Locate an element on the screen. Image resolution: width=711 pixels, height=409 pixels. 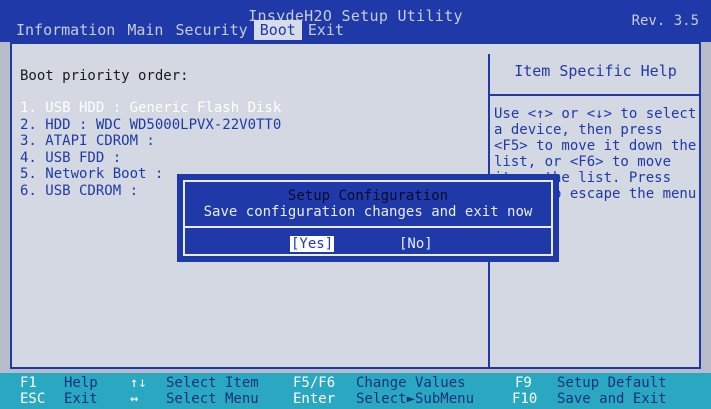
key-f10-desc: Save and Exit is located at coordinates (612, 399).